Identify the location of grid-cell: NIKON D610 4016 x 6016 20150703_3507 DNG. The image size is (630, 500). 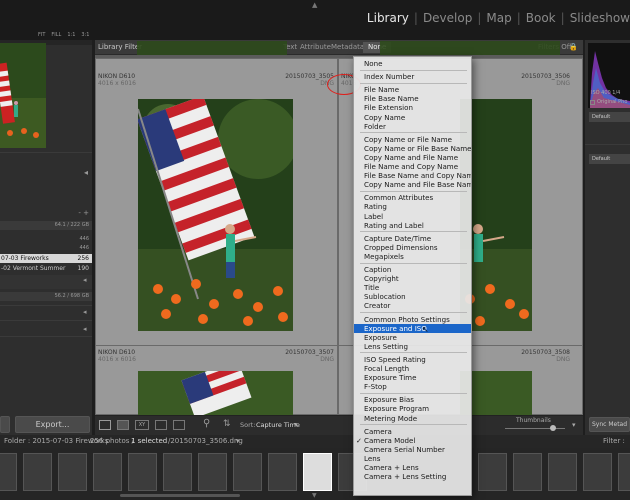
(216, 380).